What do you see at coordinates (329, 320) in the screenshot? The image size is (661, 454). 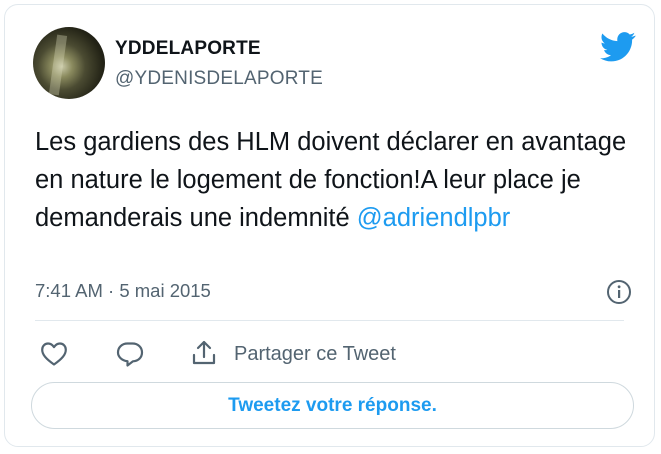 I see `divider` at bounding box center [329, 320].